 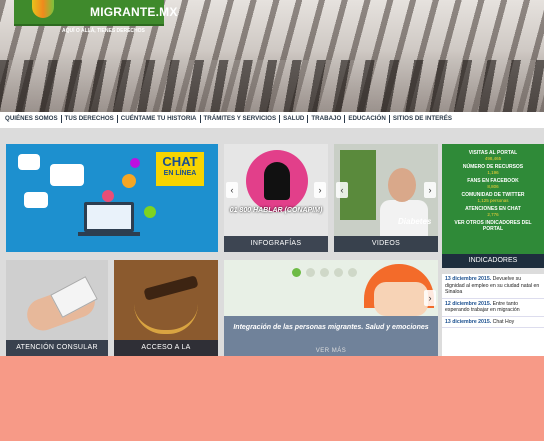 What do you see at coordinates (493, 214) in the screenshot?
I see `indicator-value: 2,776` at bounding box center [493, 214].